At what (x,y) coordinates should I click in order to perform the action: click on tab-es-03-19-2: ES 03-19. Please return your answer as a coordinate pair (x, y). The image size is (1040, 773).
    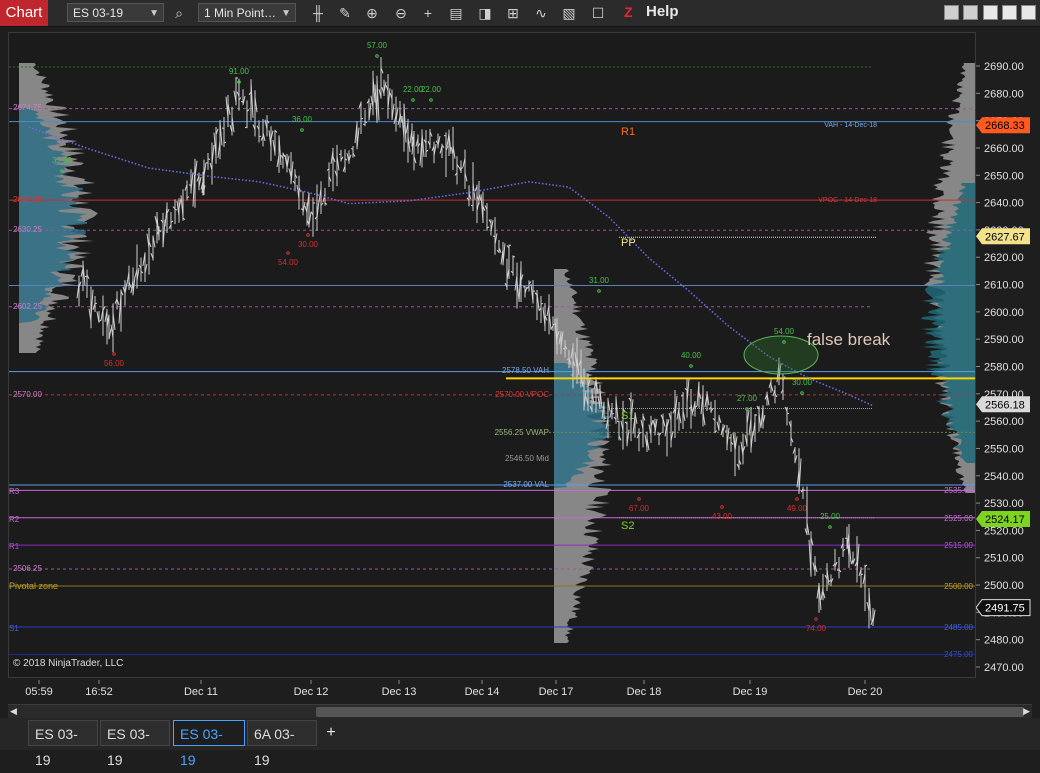
    Looking at the image, I should click on (135, 733).